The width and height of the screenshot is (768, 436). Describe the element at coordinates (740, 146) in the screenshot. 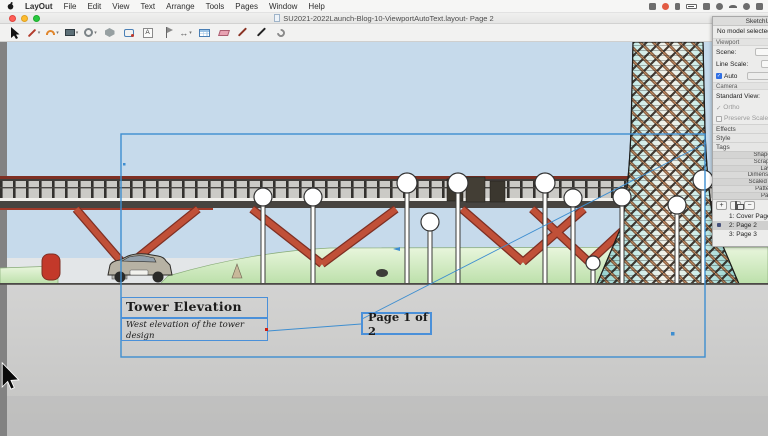

I see `tags-group: Tags` at that location.